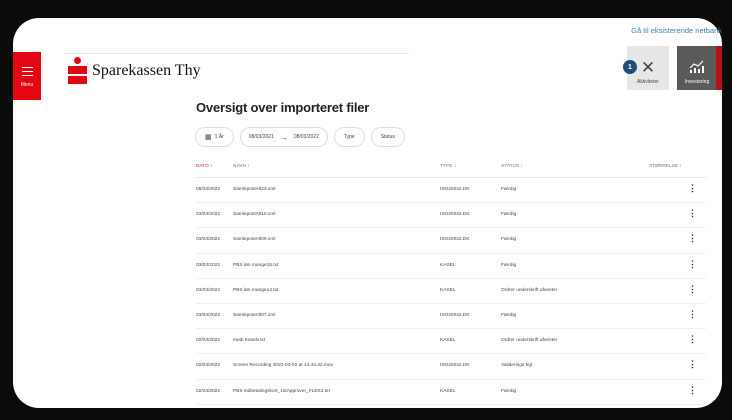 The width and height of the screenshot is (732, 420). I want to click on header-accent-strip, so click(719, 68).